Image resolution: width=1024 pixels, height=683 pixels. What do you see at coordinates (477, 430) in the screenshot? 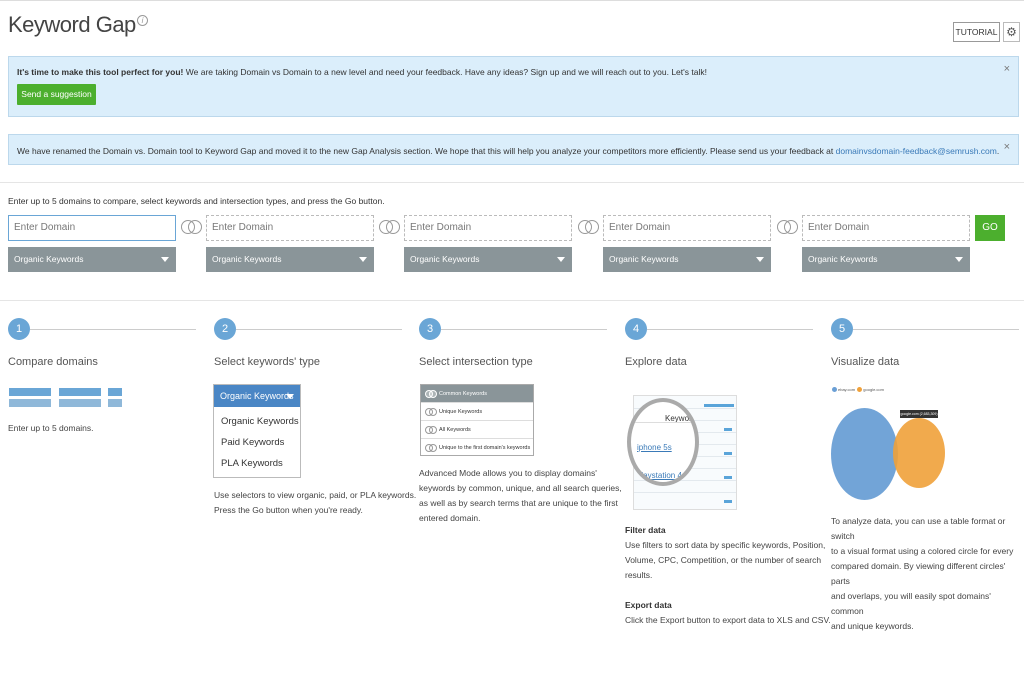
I see `intersection-option: All Keywords` at bounding box center [477, 430].